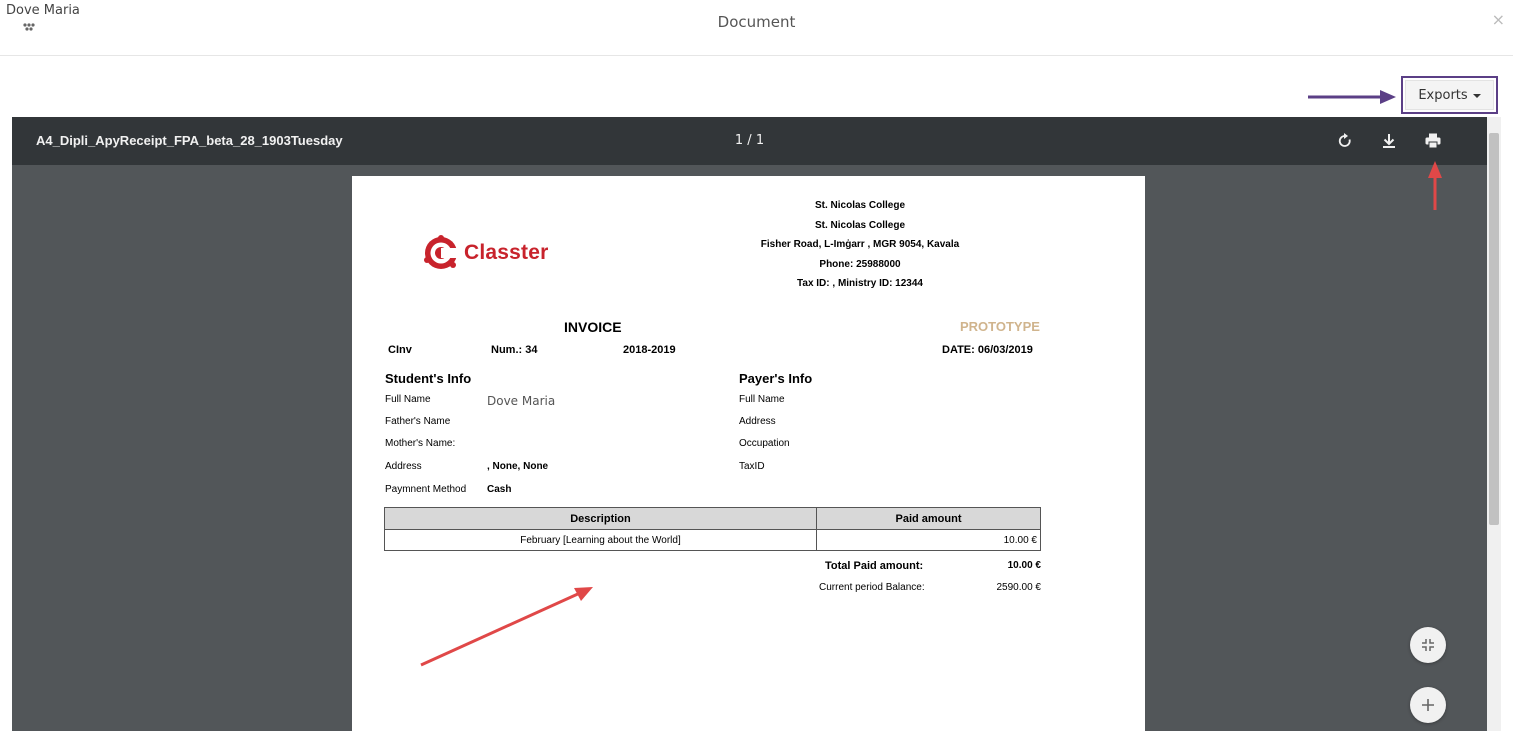  What do you see at coordinates (408, 399) in the screenshot?
I see `student-full-name-label: Full Name` at bounding box center [408, 399].